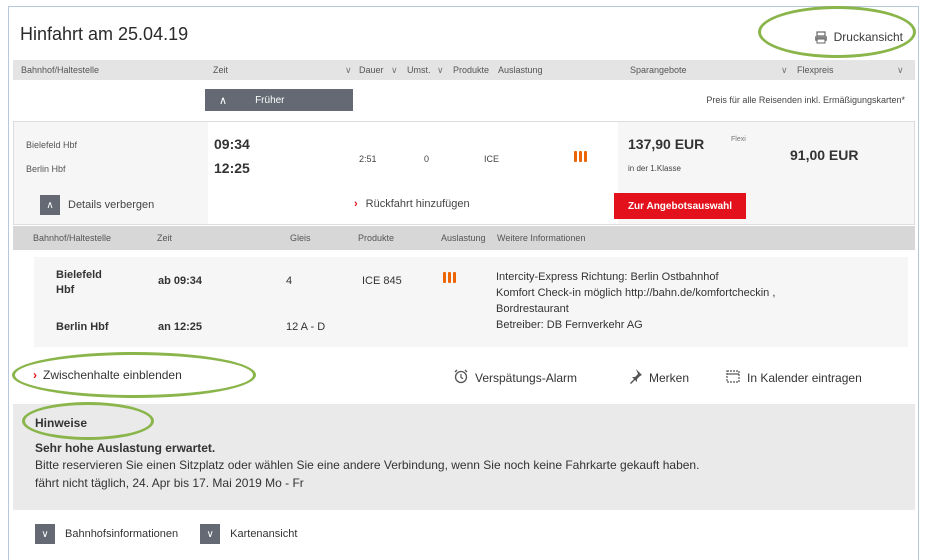 The image size is (927, 560). I want to click on map-view-button: ∨ Kartenansicht, so click(248, 534).